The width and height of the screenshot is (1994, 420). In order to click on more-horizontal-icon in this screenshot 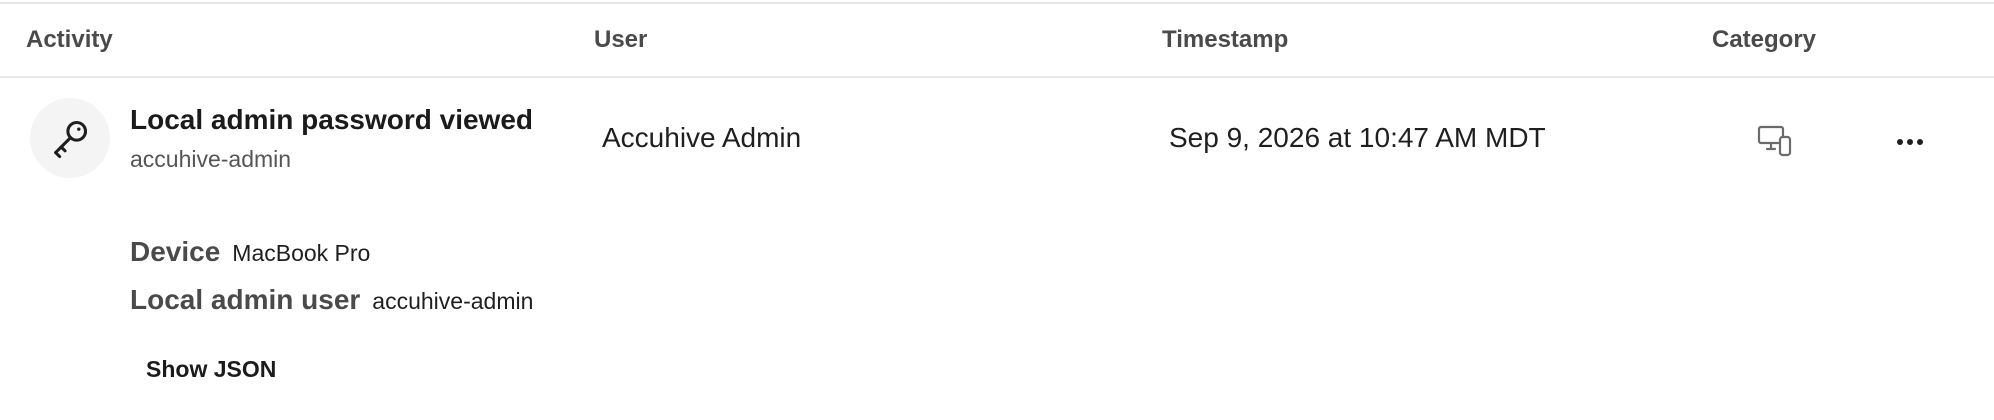, I will do `click(1910, 142)`.